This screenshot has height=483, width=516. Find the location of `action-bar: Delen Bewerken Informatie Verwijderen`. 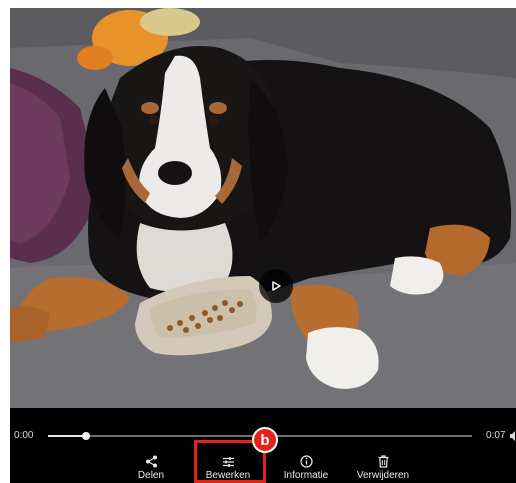

action-bar: Delen Bewerken Informatie Verwijderen is located at coordinates (263, 468).